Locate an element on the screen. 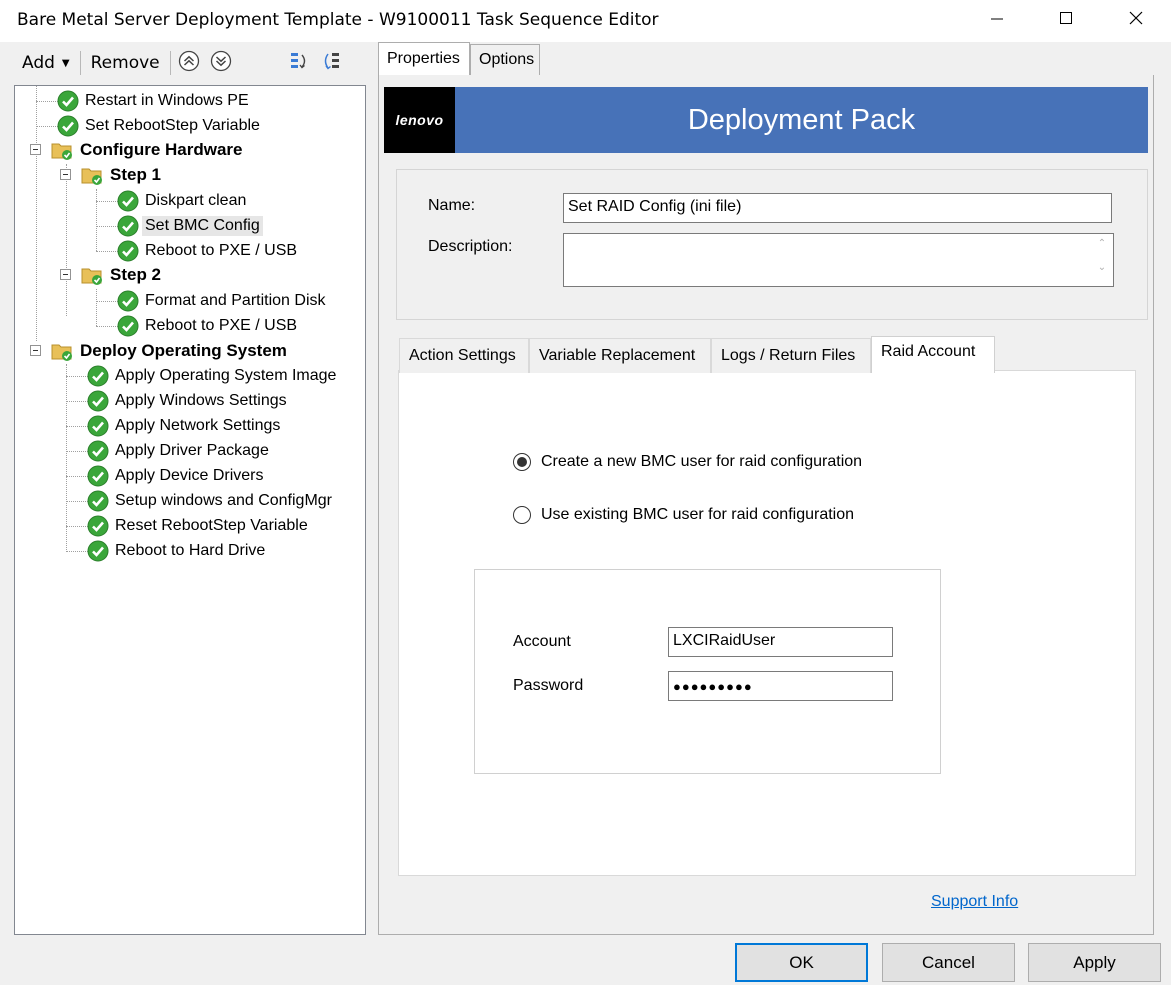 The height and width of the screenshot is (985, 1171). move-down-button is located at coordinates (221, 63).